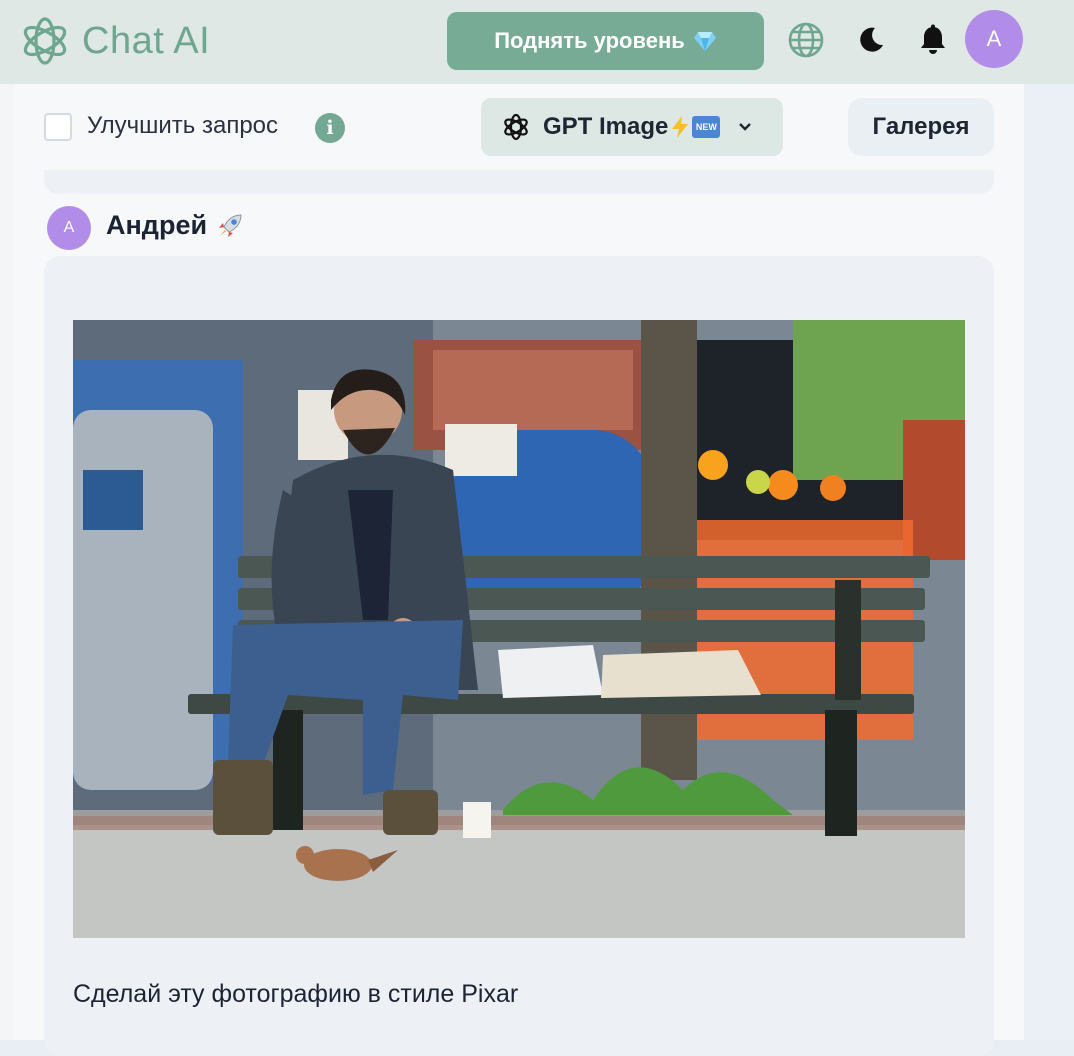  Describe the element at coordinates (296, 994) in the screenshot. I see `message-text: Сделай эту фотографию в стиле Pixar` at that location.